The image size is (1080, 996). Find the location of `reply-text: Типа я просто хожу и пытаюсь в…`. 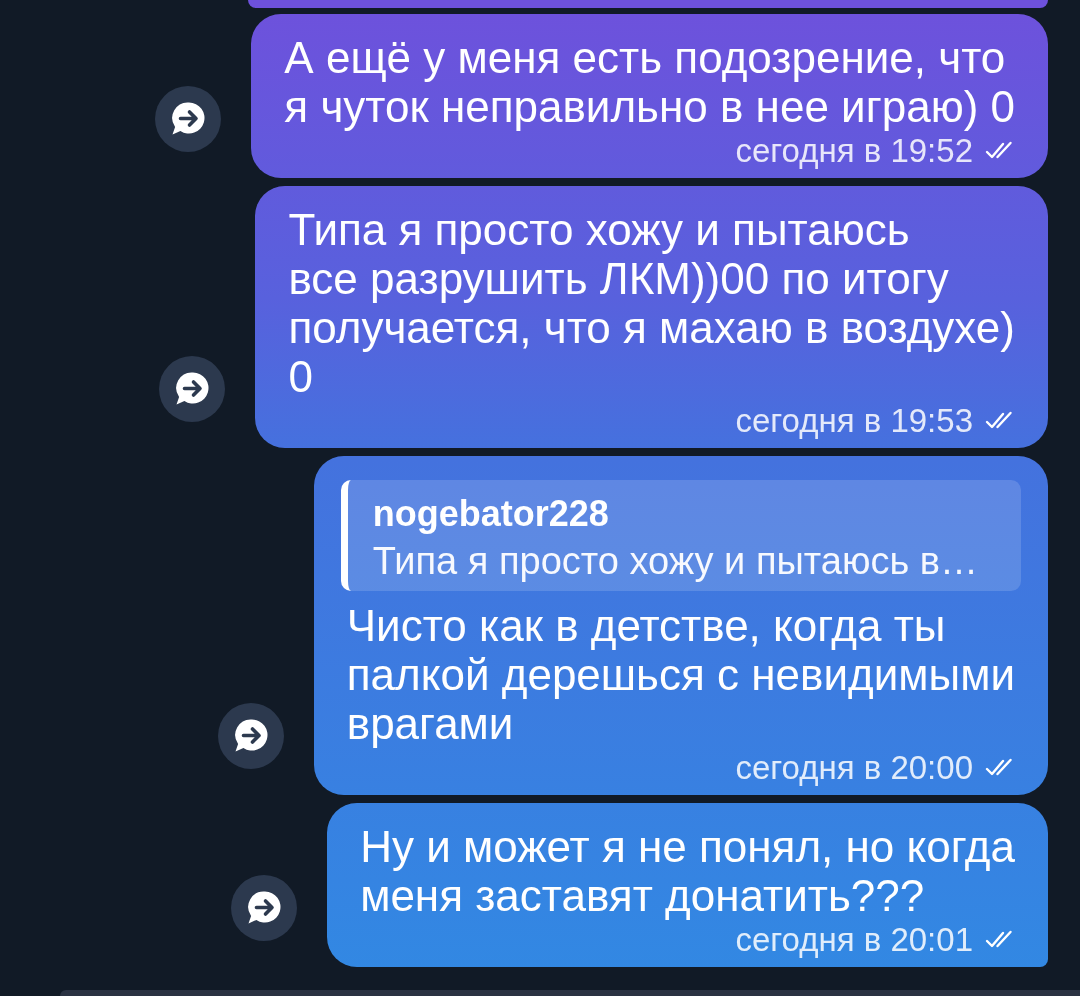

reply-text: Типа я просто хожу и пытаюсь в… is located at coordinates (675, 561).